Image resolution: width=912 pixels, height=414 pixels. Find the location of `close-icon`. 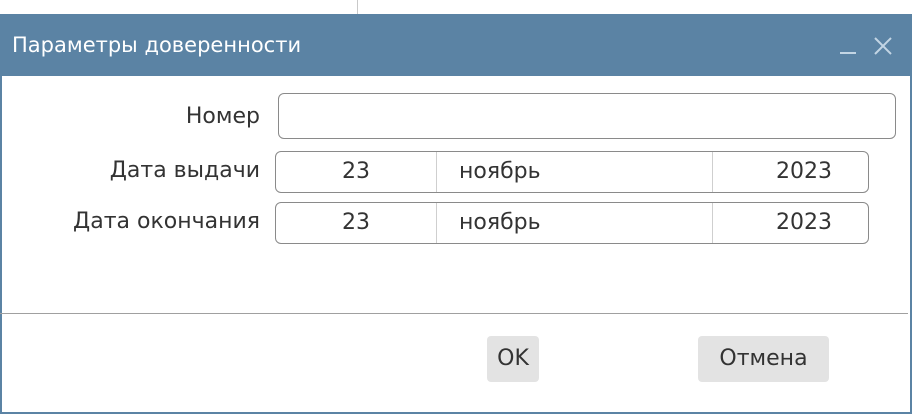

close-icon is located at coordinates (883, 46).